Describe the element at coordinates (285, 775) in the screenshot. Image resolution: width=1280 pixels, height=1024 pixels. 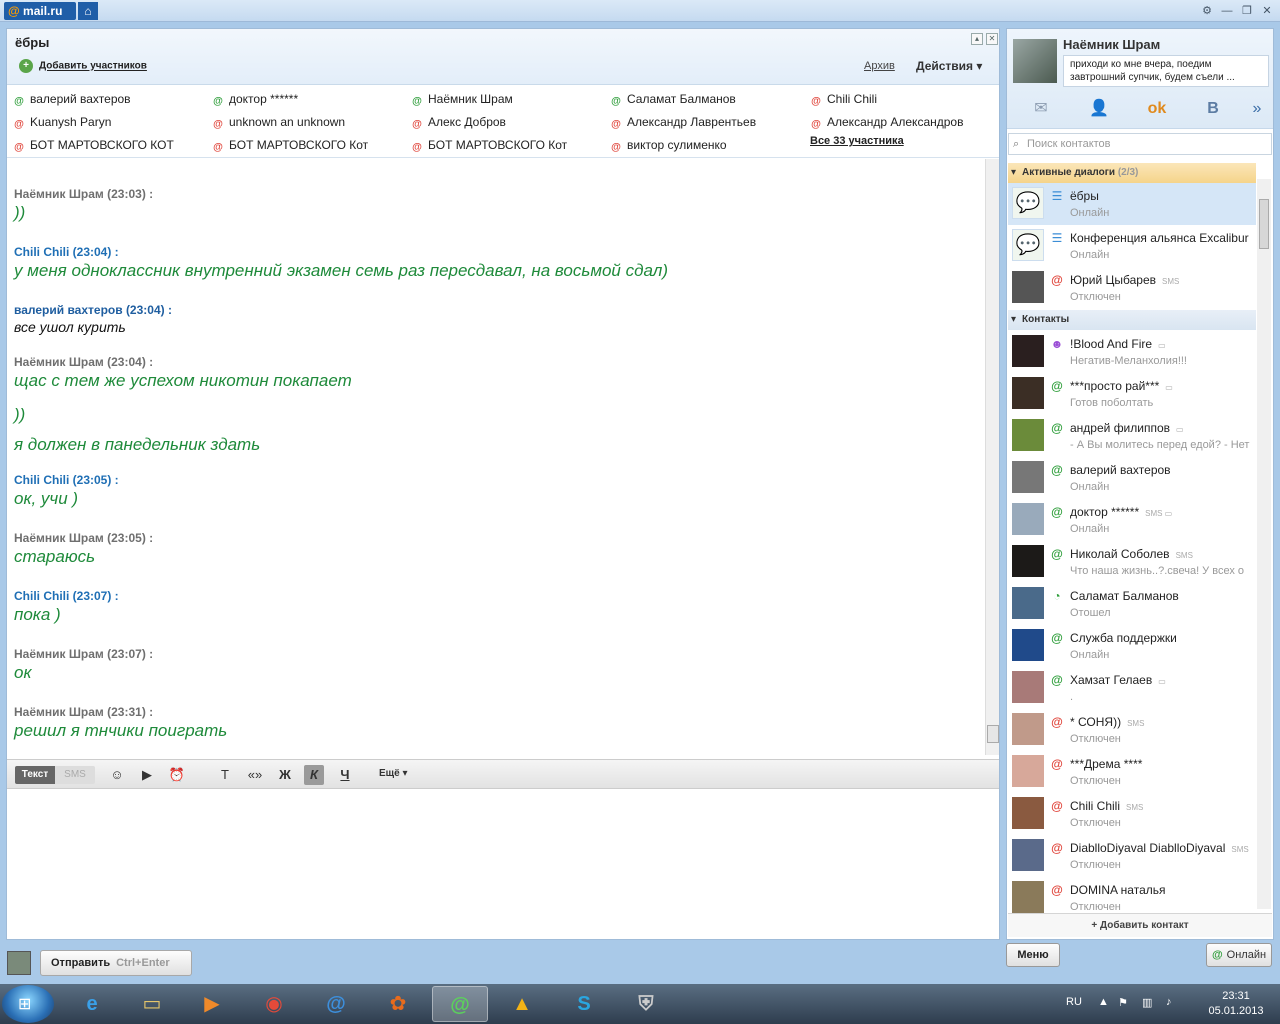
I see `bold-button: Ж` at that location.